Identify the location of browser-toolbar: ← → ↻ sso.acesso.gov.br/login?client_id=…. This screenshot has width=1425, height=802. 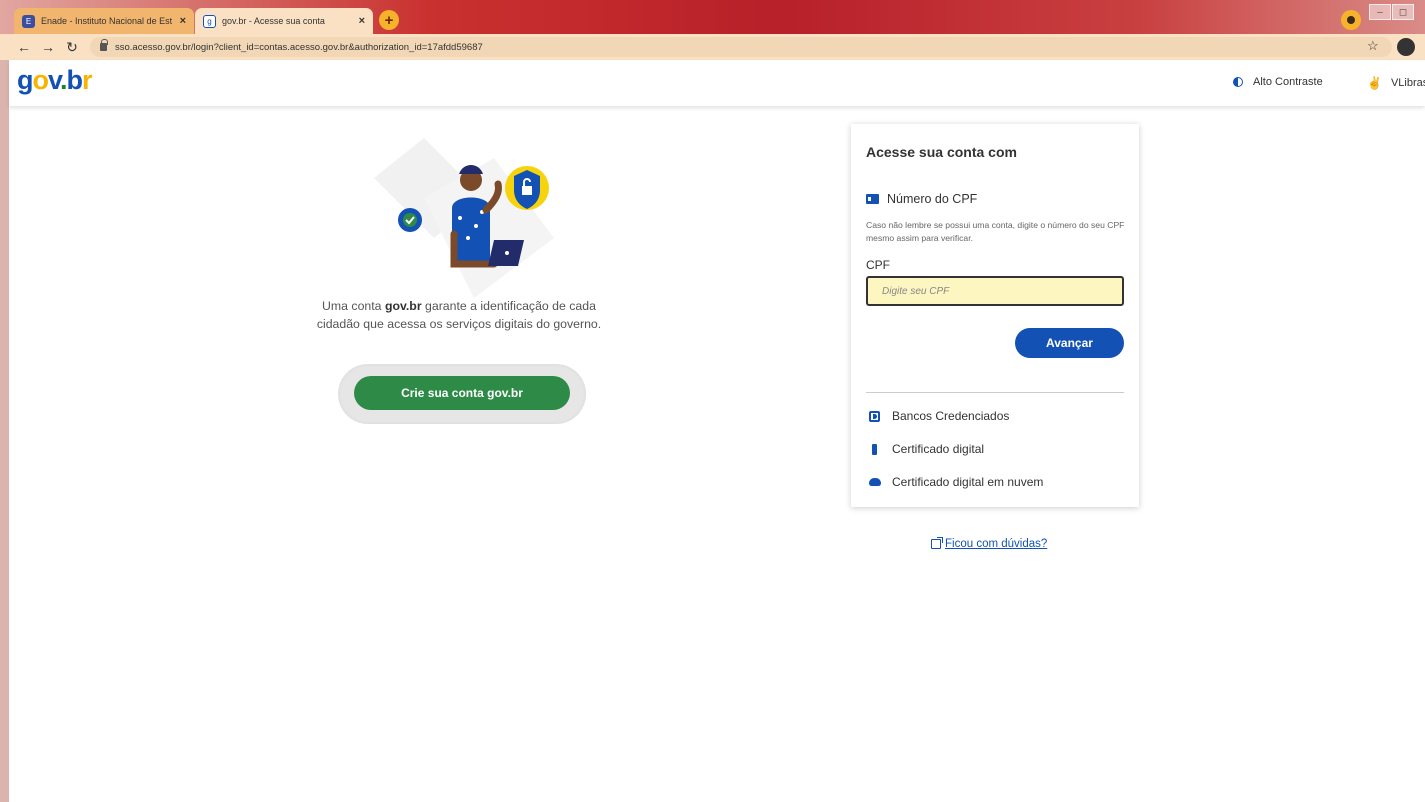
(712, 47).